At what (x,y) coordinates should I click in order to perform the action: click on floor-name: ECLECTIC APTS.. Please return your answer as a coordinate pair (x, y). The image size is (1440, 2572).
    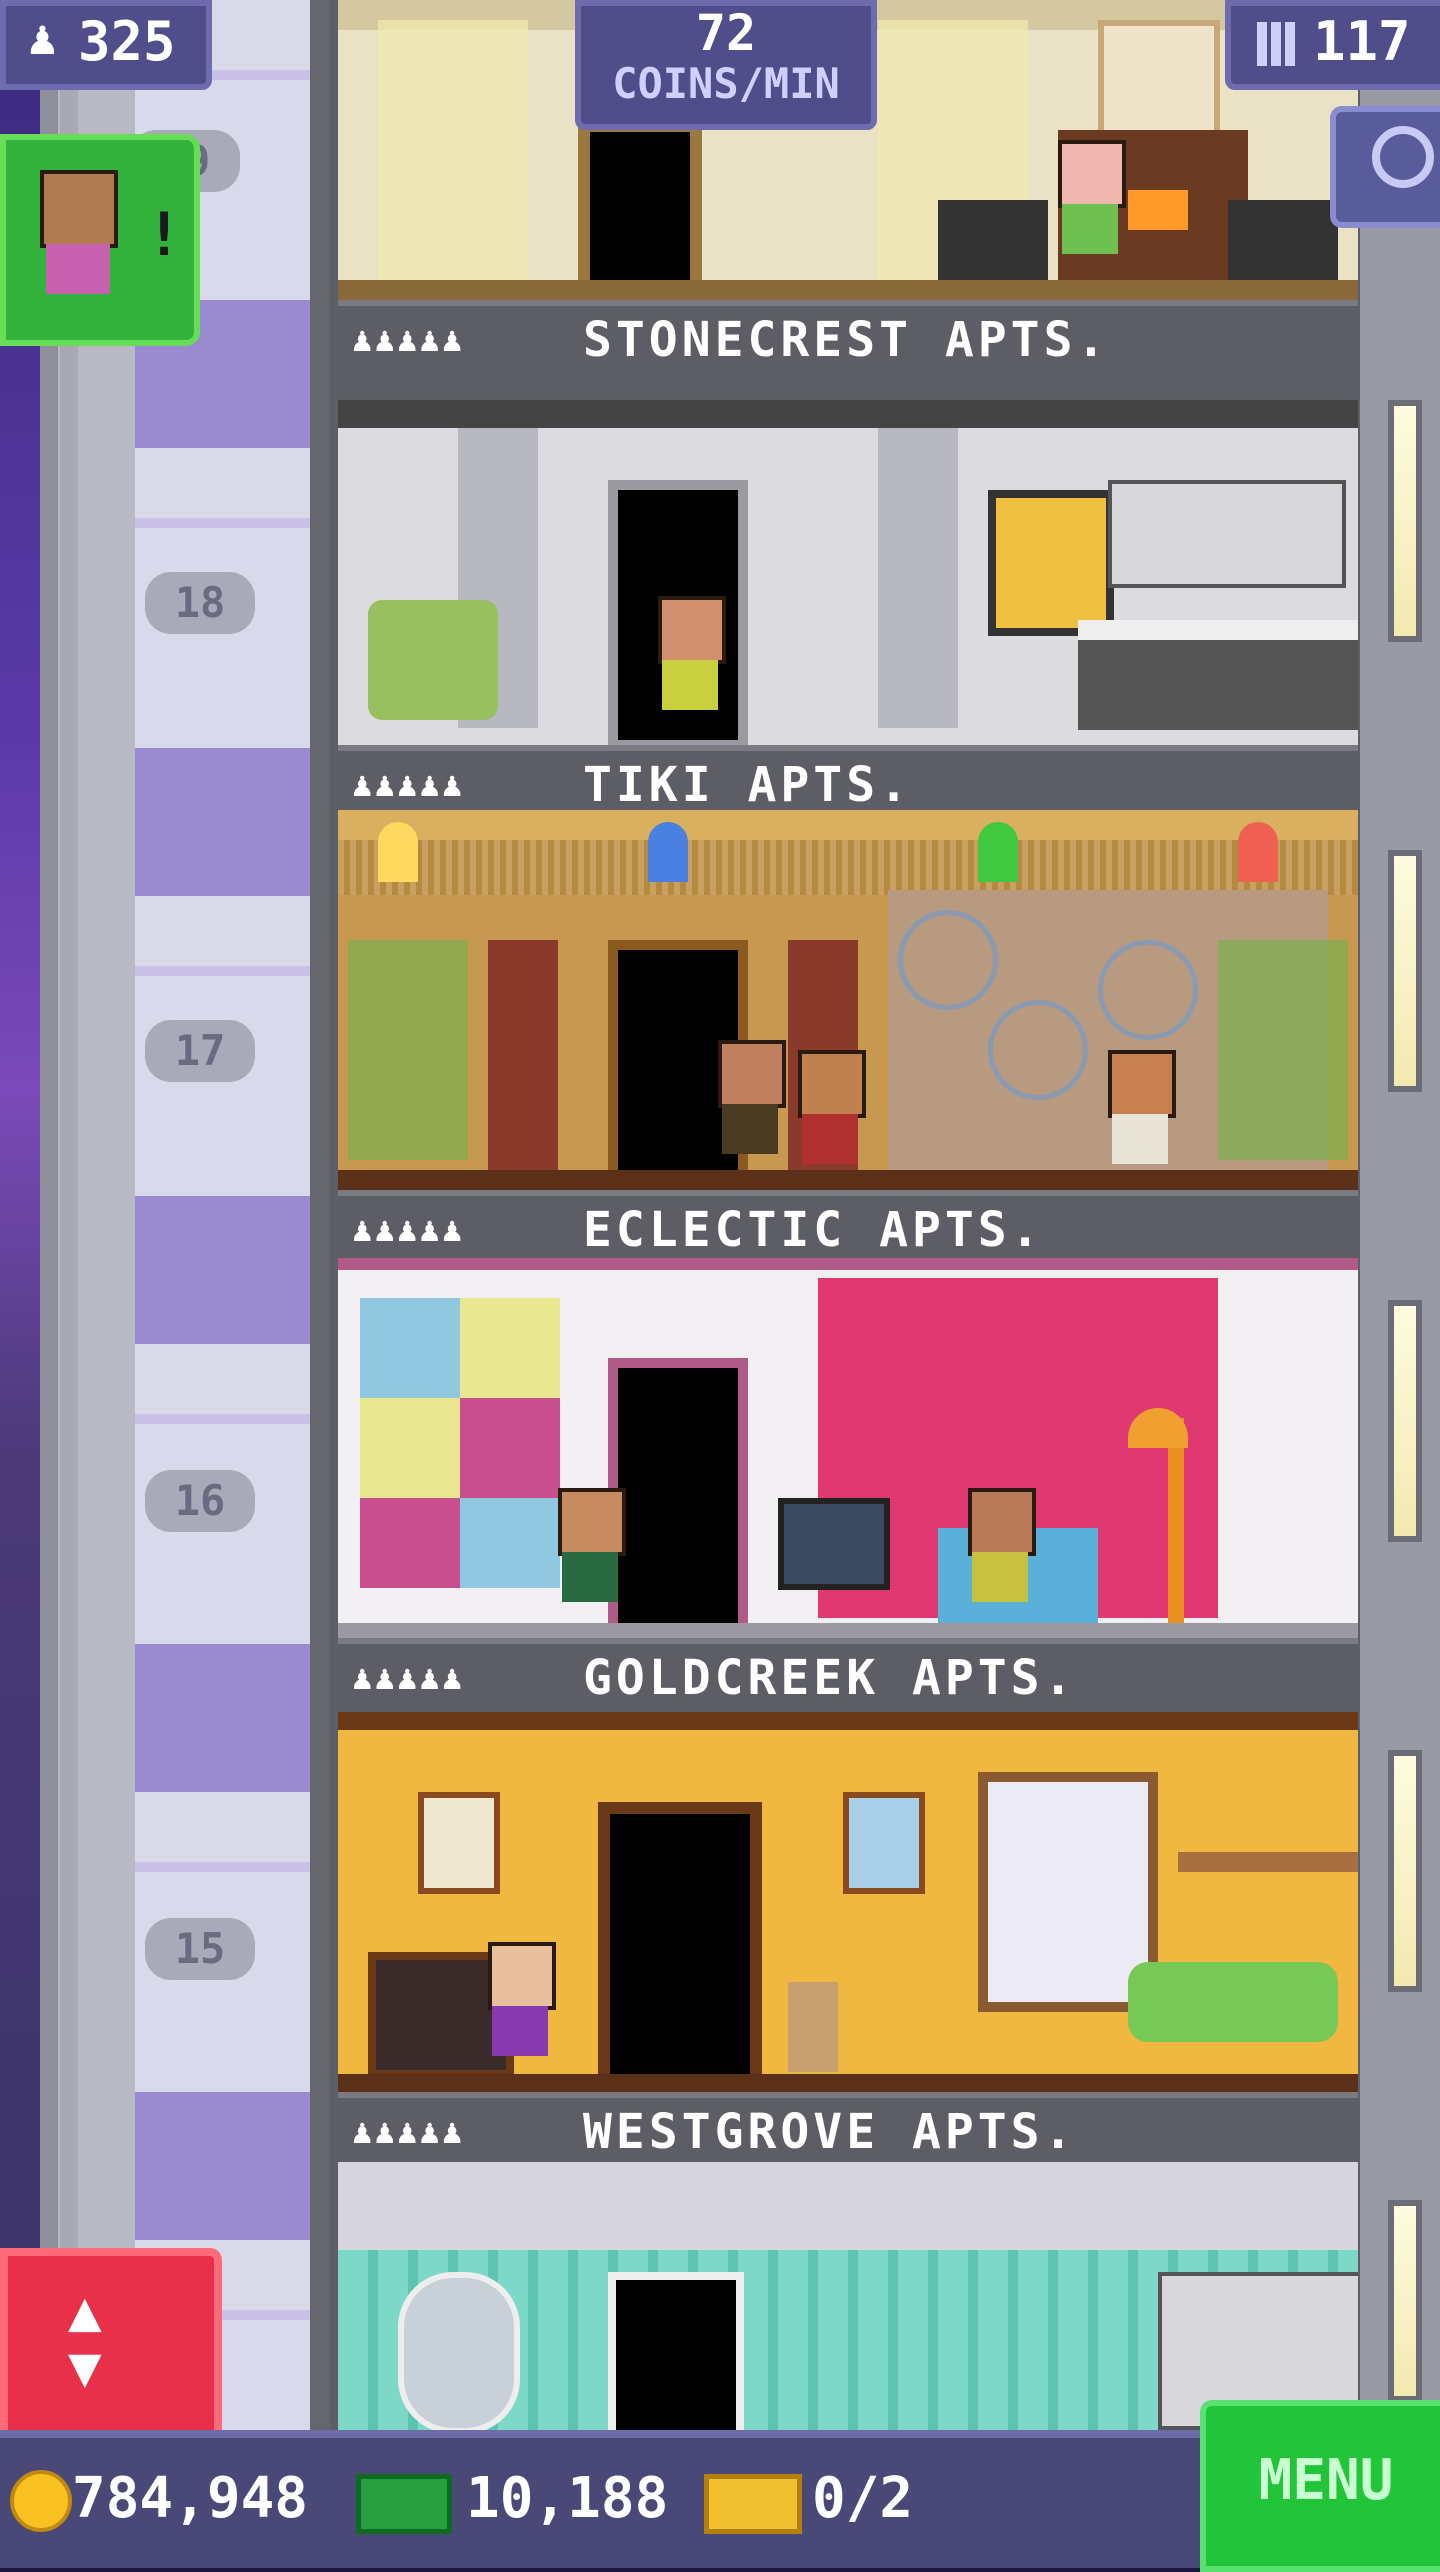
    Looking at the image, I should click on (813, 1230).